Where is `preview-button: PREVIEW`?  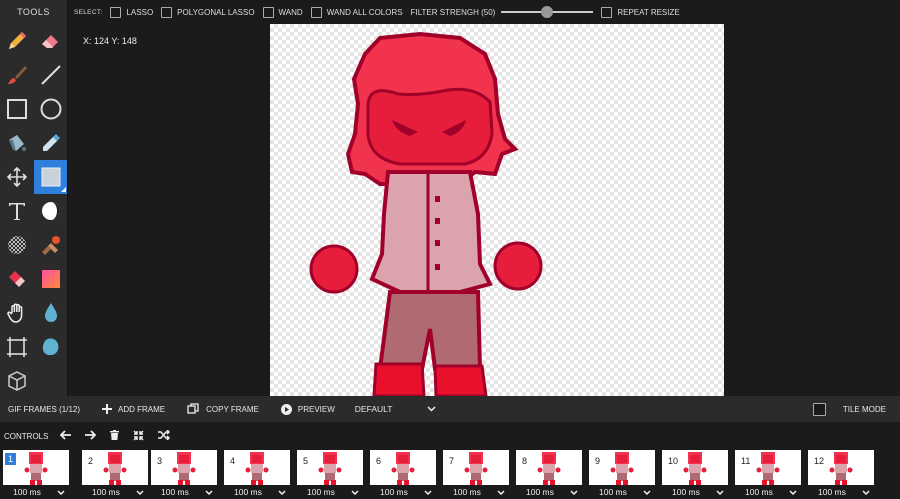 preview-button: PREVIEW is located at coordinates (307, 409).